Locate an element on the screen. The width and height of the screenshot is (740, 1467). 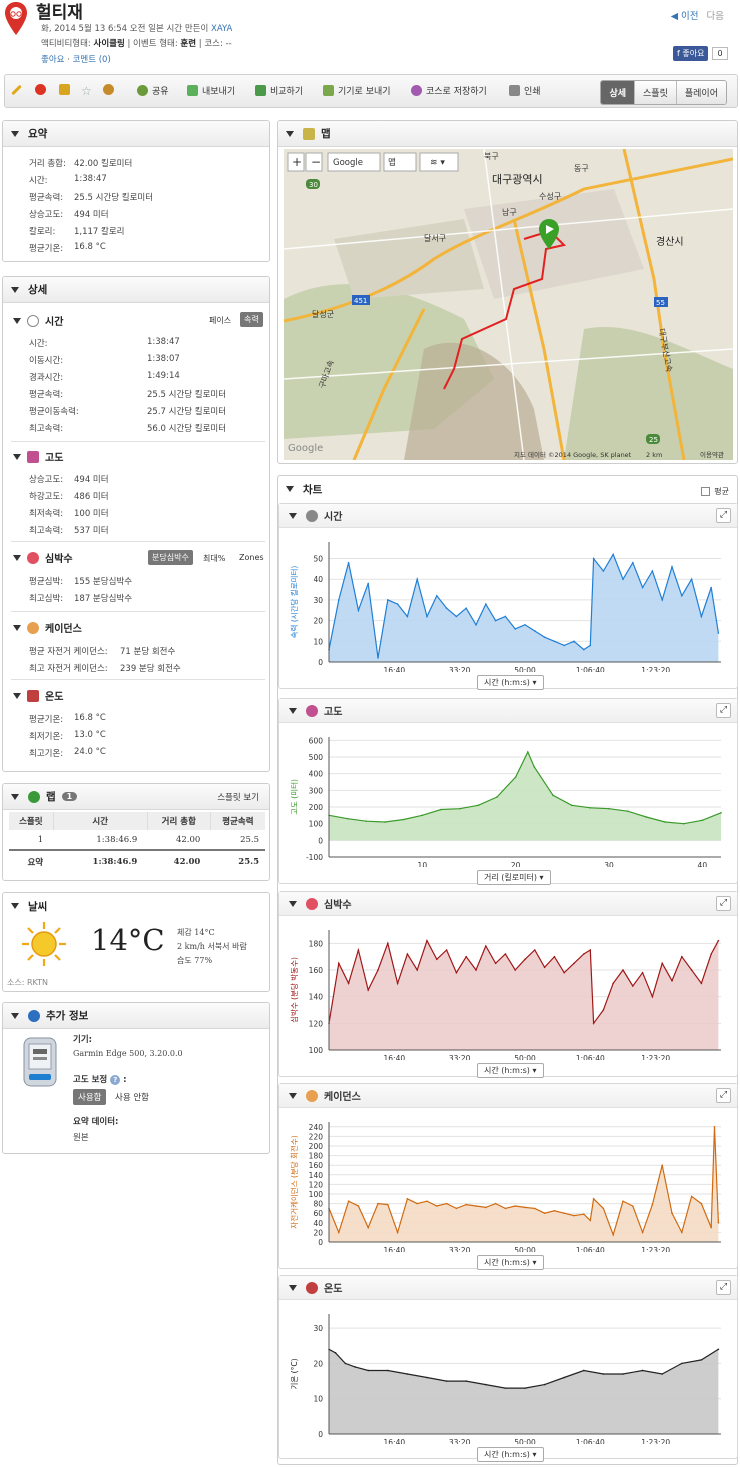
chart-header: 심박수 is located at coordinates (508, 904).